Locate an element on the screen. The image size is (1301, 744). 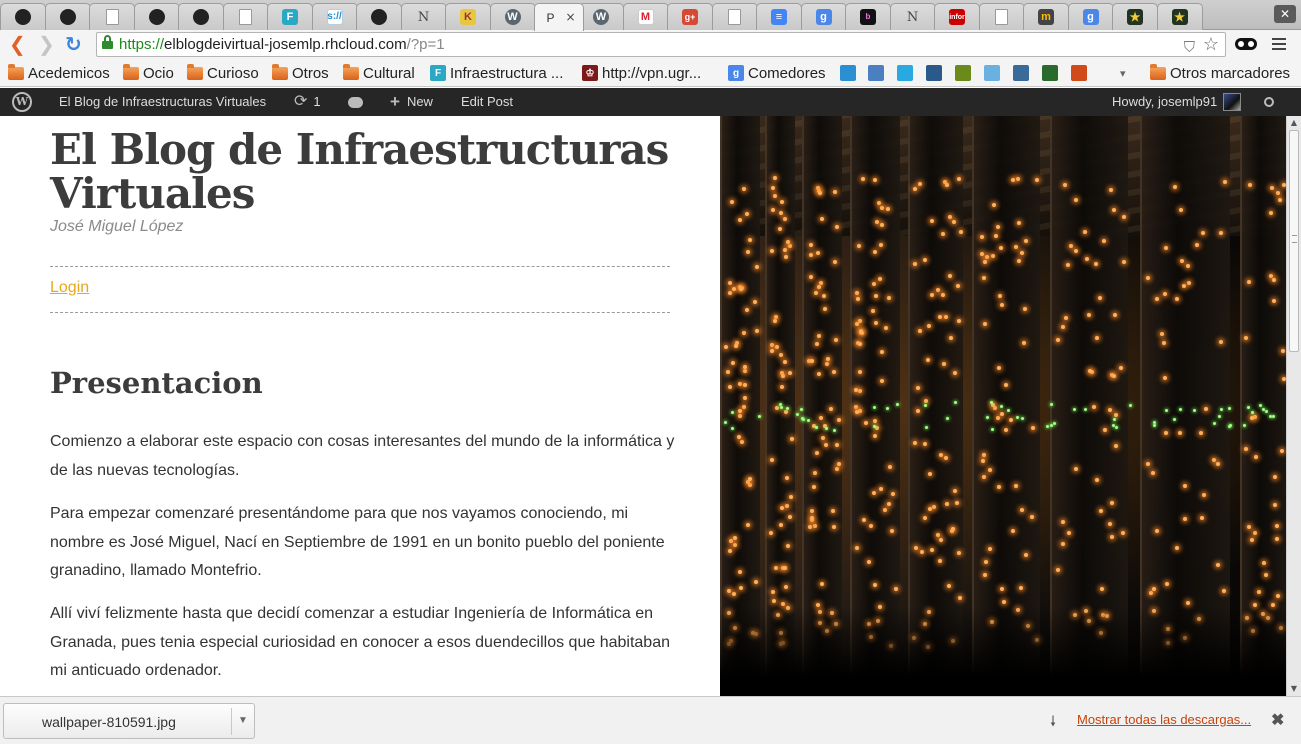
browser-tab: ≡ is located at coordinates (779, 16).